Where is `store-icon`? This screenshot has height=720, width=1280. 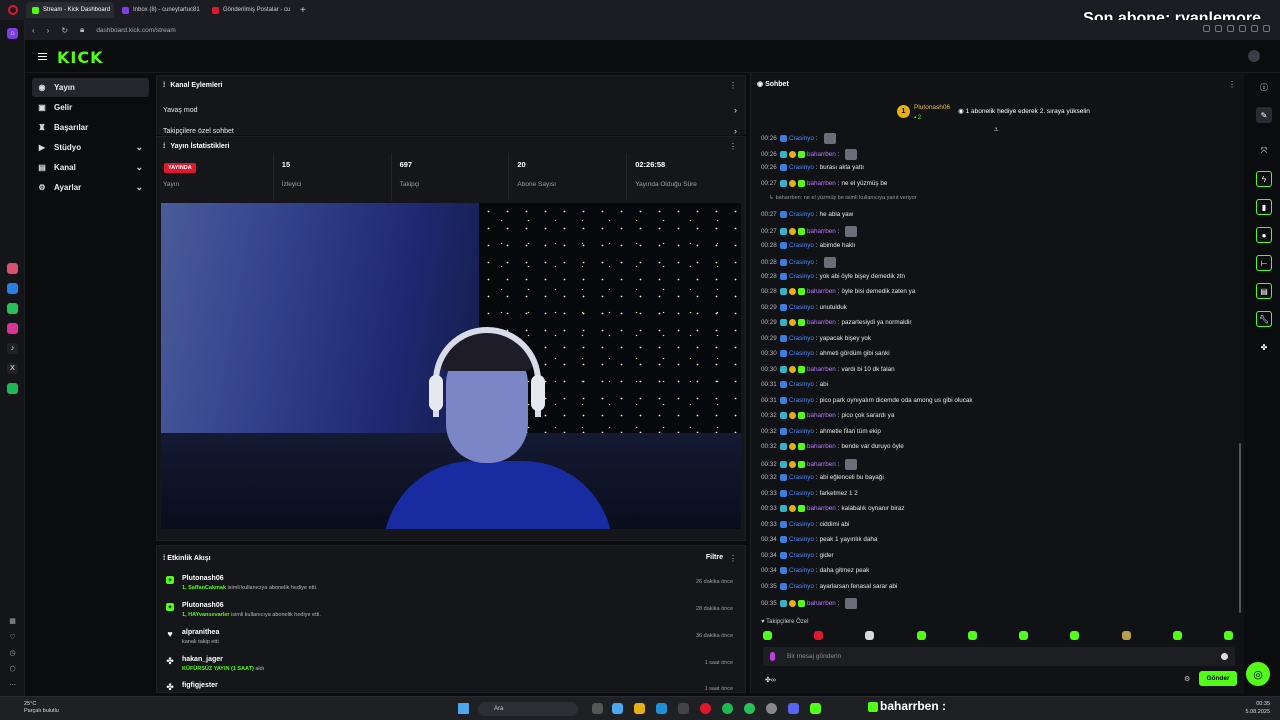
store-icon is located at coordinates (683, 708).